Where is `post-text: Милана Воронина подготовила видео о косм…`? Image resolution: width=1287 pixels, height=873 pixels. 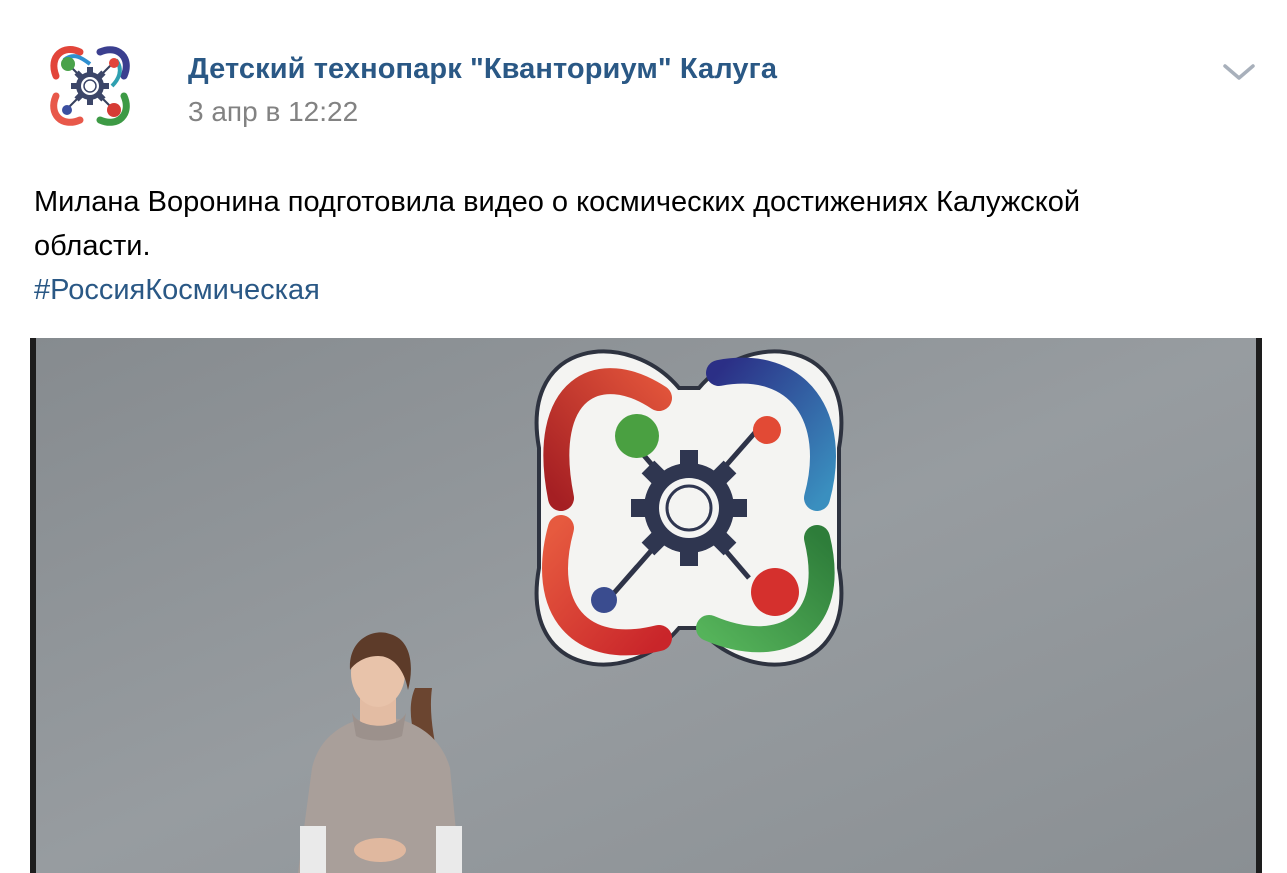
post-text: Милана Воронина подготовила видео о косм… is located at coordinates (644, 246).